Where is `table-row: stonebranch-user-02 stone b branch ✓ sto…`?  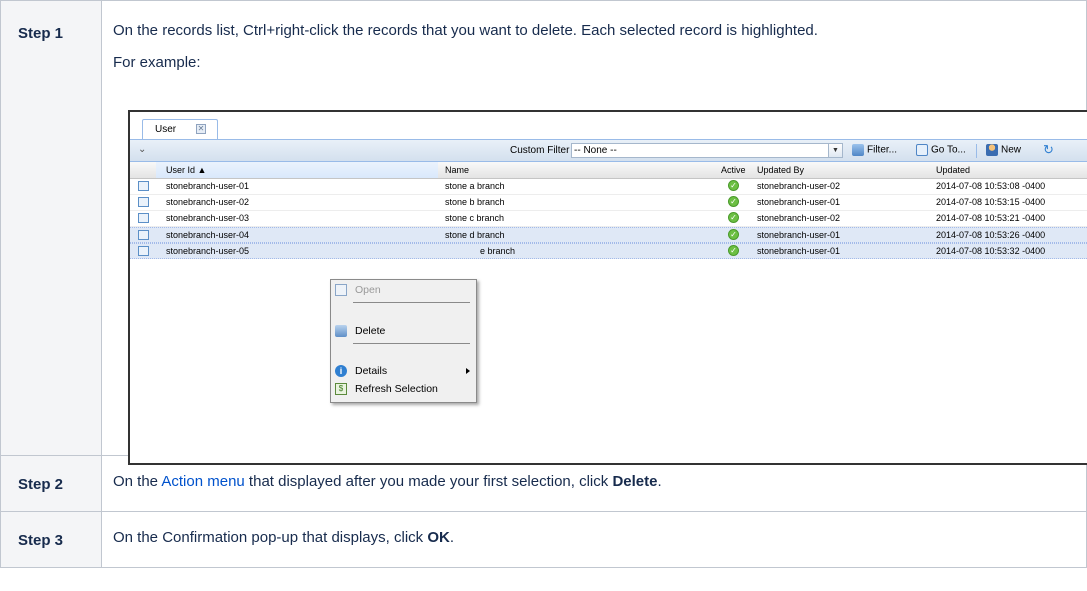 table-row: stonebranch-user-02 stone b branch ✓ sto… is located at coordinates (608, 203).